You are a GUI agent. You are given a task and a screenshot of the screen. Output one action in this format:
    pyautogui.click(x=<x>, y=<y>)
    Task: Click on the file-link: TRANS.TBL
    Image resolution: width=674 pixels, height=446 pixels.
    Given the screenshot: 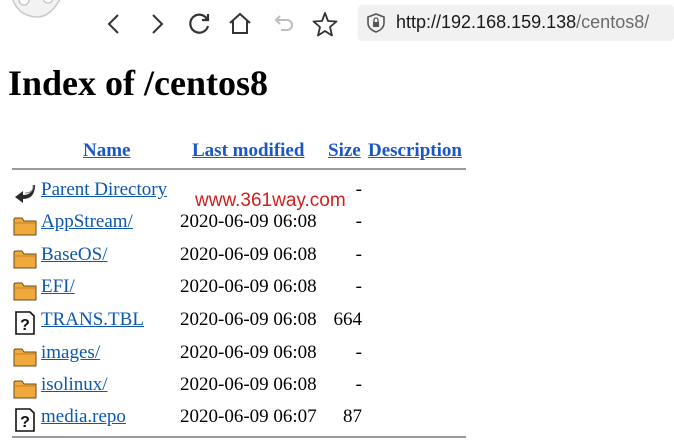 What is the action you would take?
    pyautogui.click(x=92, y=320)
    